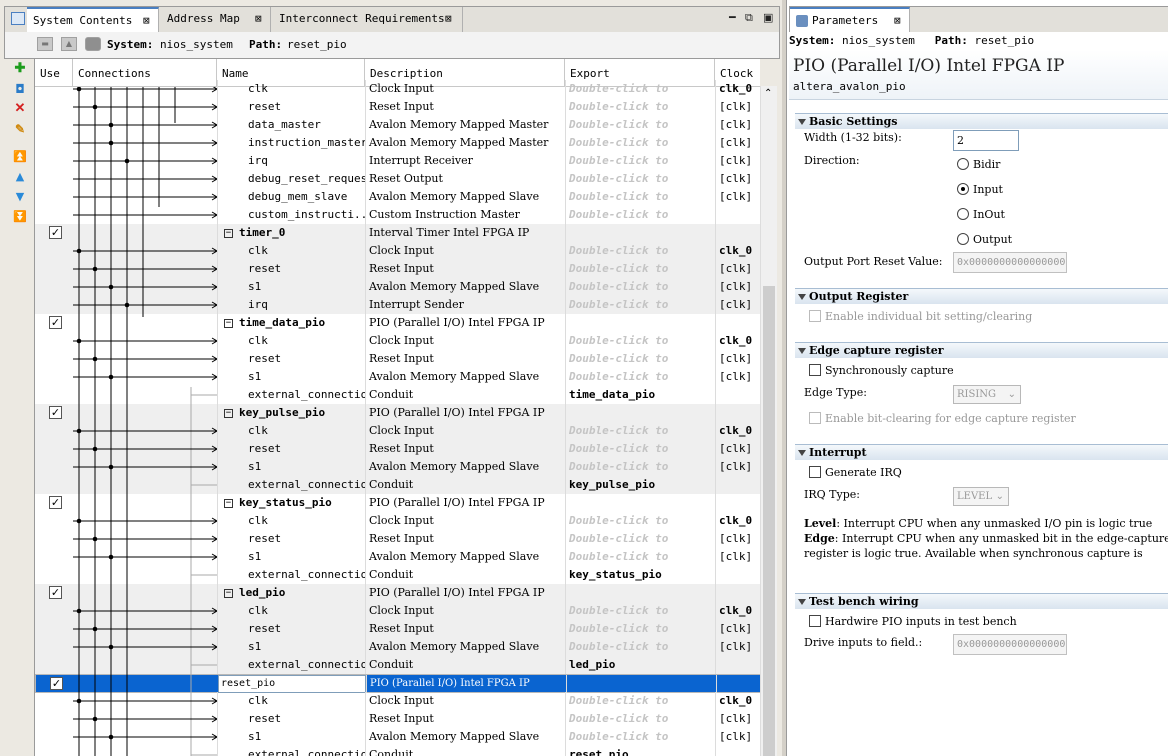  I want to click on drive-inputs-input: 0x0000000000000000, so click(1010, 644).